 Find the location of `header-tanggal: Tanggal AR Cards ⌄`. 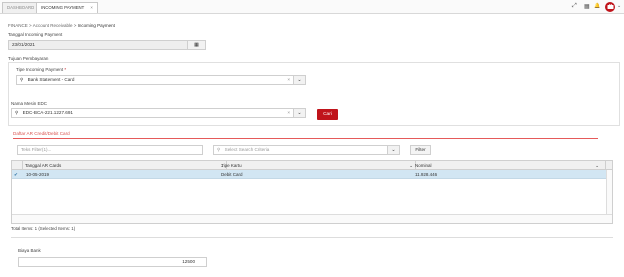

header-tanggal: Tanggal AR Cards ⌄ is located at coordinates (125, 165).